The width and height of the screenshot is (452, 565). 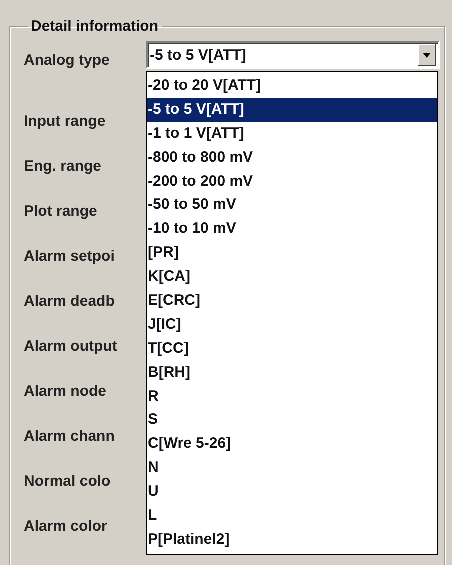 I want to click on dropdown-option: -800 to 800 mV, so click(x=292, y=158).